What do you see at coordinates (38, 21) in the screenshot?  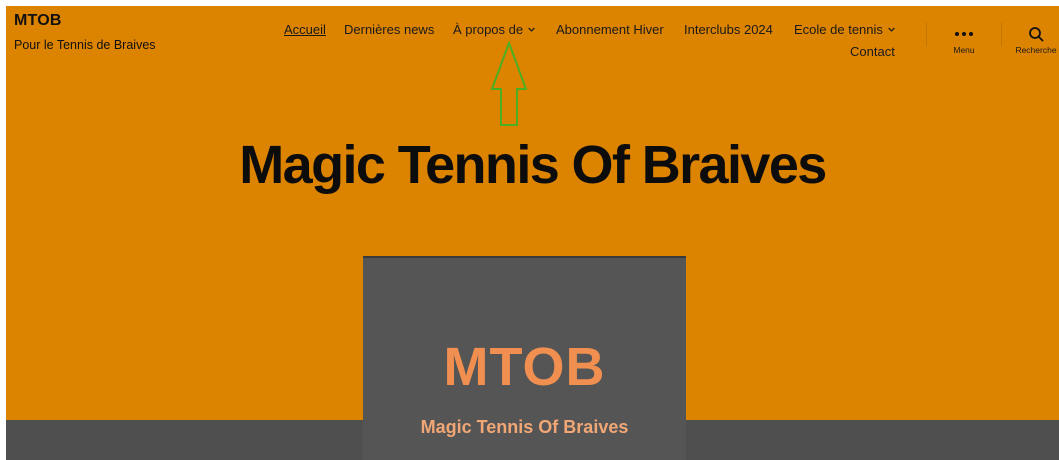 I see `site-title-link: MTOB` at bounding box center [38, 21].